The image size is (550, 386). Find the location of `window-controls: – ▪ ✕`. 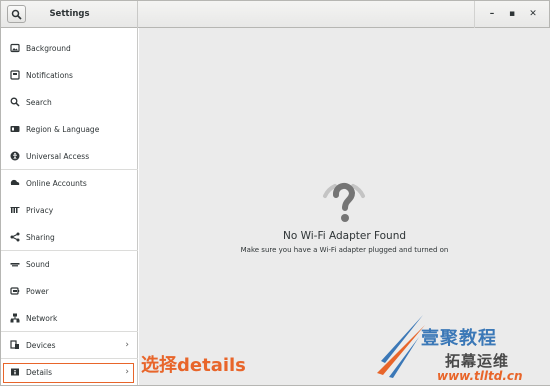

window-controls: – ▪ ✕ is located at coordinates (511, 14).